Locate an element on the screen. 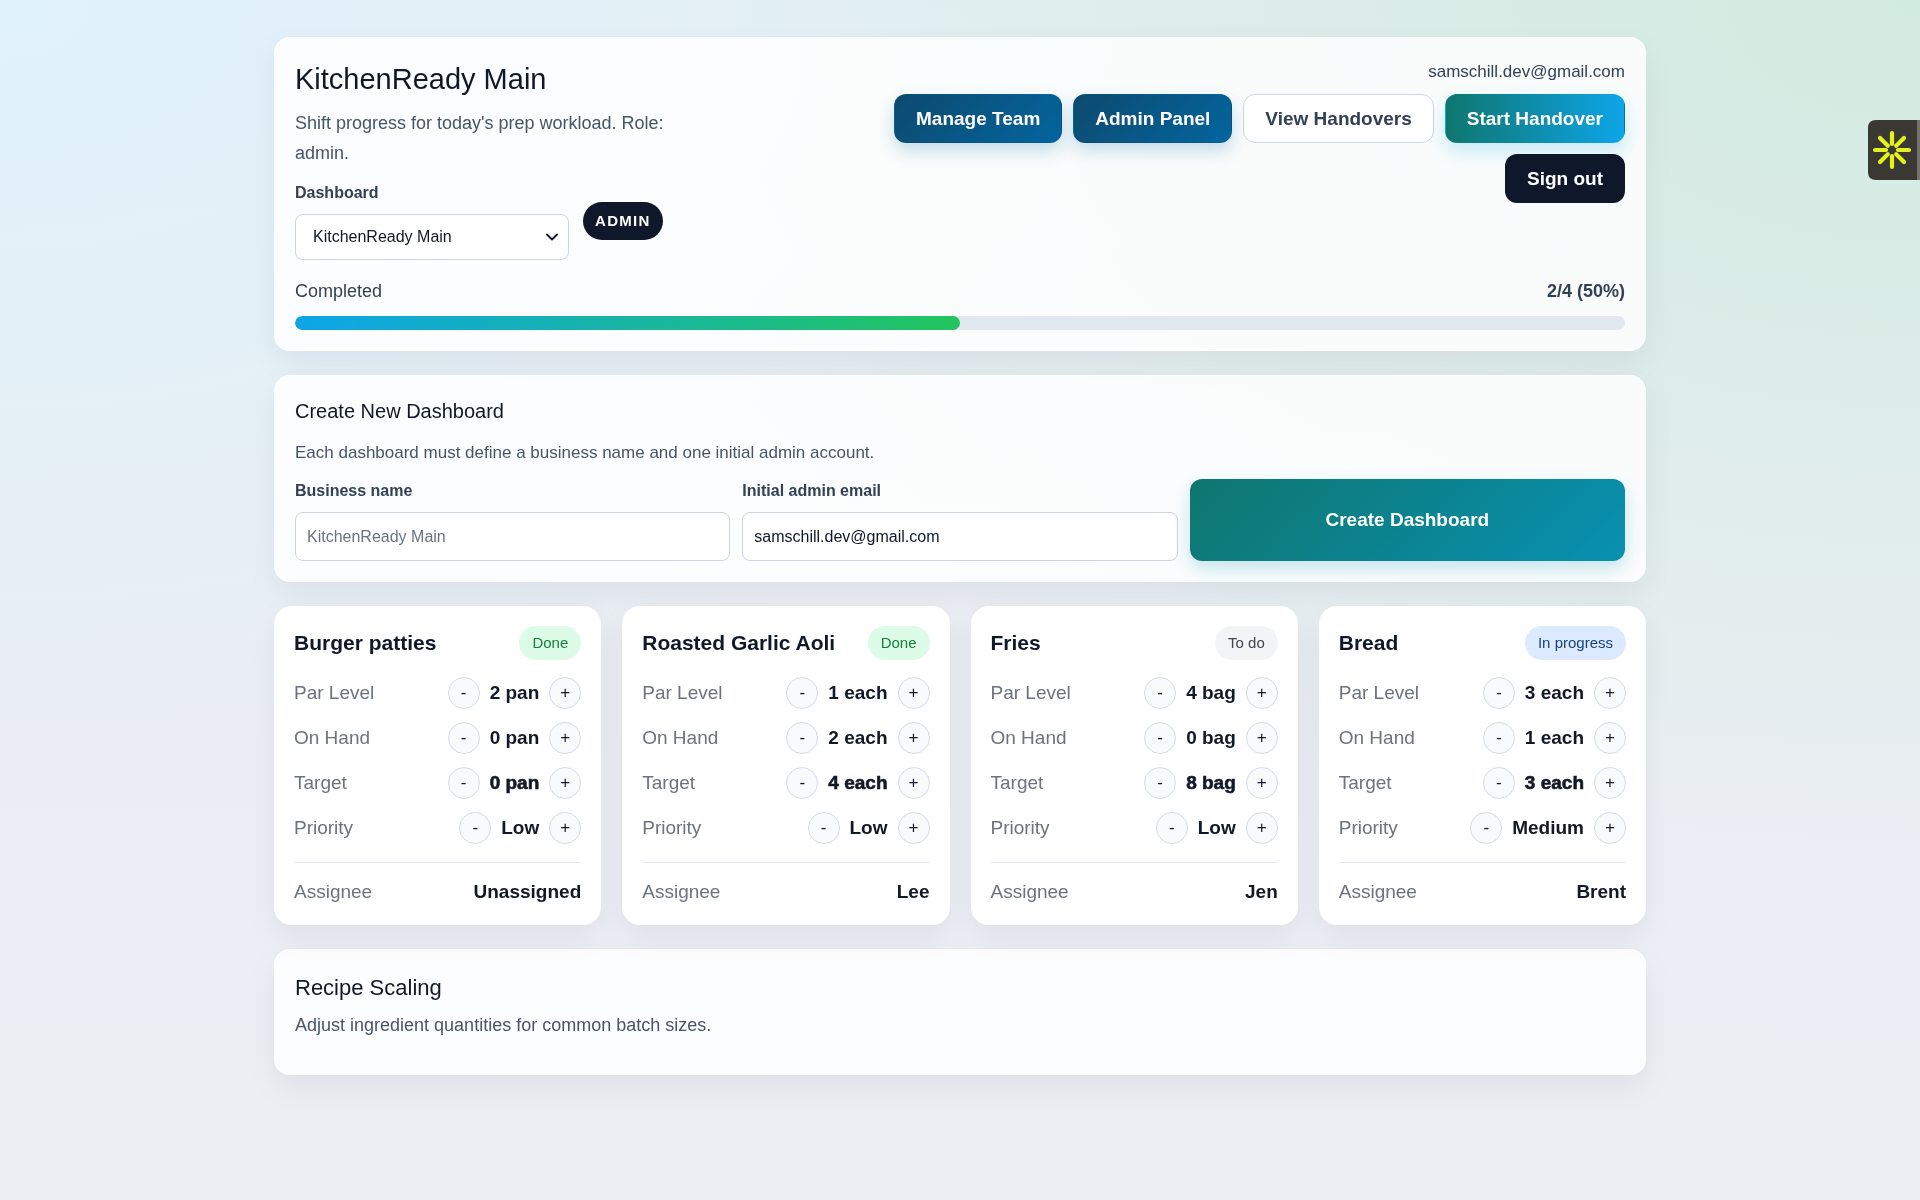 This screenshot has width=1920, height=1200. item-name: Fries is located at coordinates (1015, 643).